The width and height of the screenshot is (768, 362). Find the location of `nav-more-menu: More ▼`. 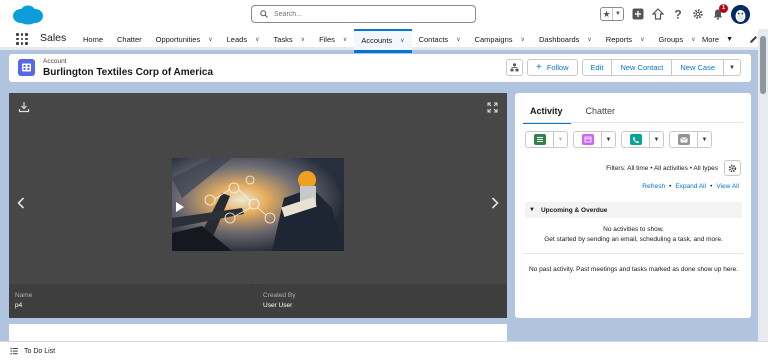

nav-more-menu: More ▼ is located at coordinates (717, 39).